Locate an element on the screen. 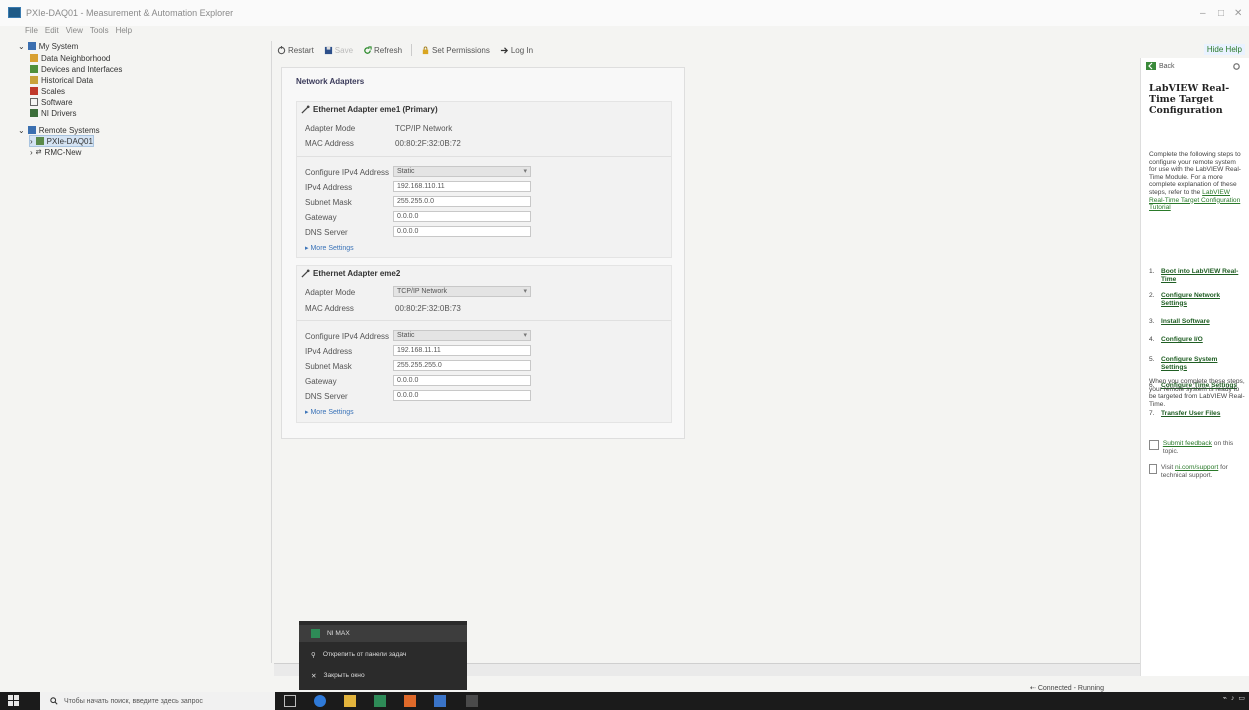 The width and height of the screenshot is (1249, 710). adapter-mode-select: TCP/IP Network is located at coordinates (462, 291).